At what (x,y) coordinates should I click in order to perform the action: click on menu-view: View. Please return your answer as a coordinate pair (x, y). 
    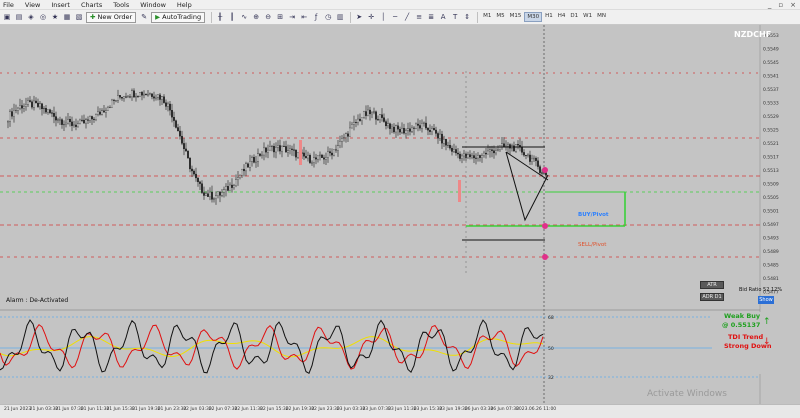
    Looking at the image, I should click on (32, 5).